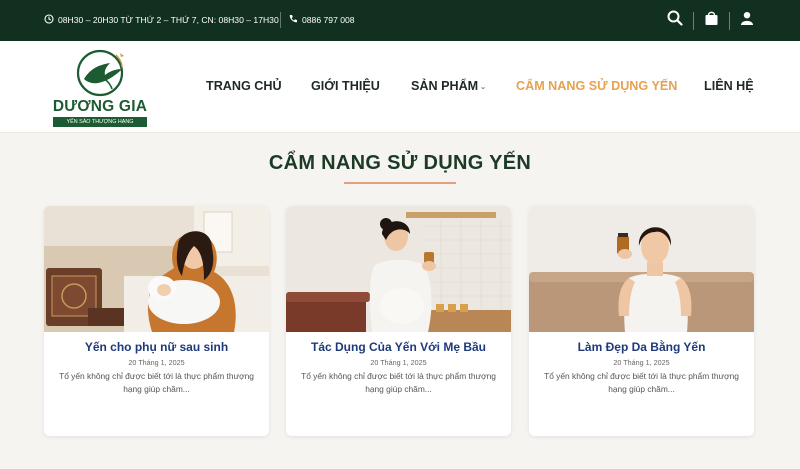 Image resolution: width=800 pixels, height=469 pixels. What do you see at coordinates (400, 183) in the screenshot?
I see `title-underline` at bounding box center [400, 183].